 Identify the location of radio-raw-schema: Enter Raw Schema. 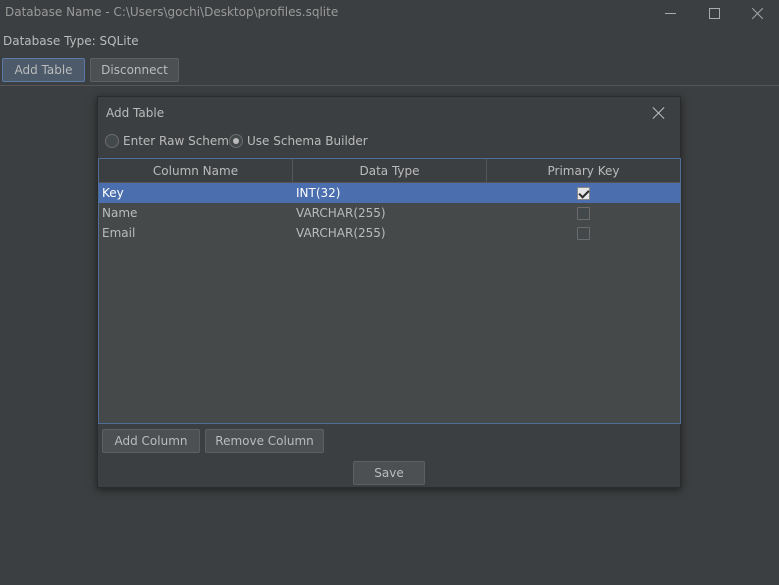
(170, 141).